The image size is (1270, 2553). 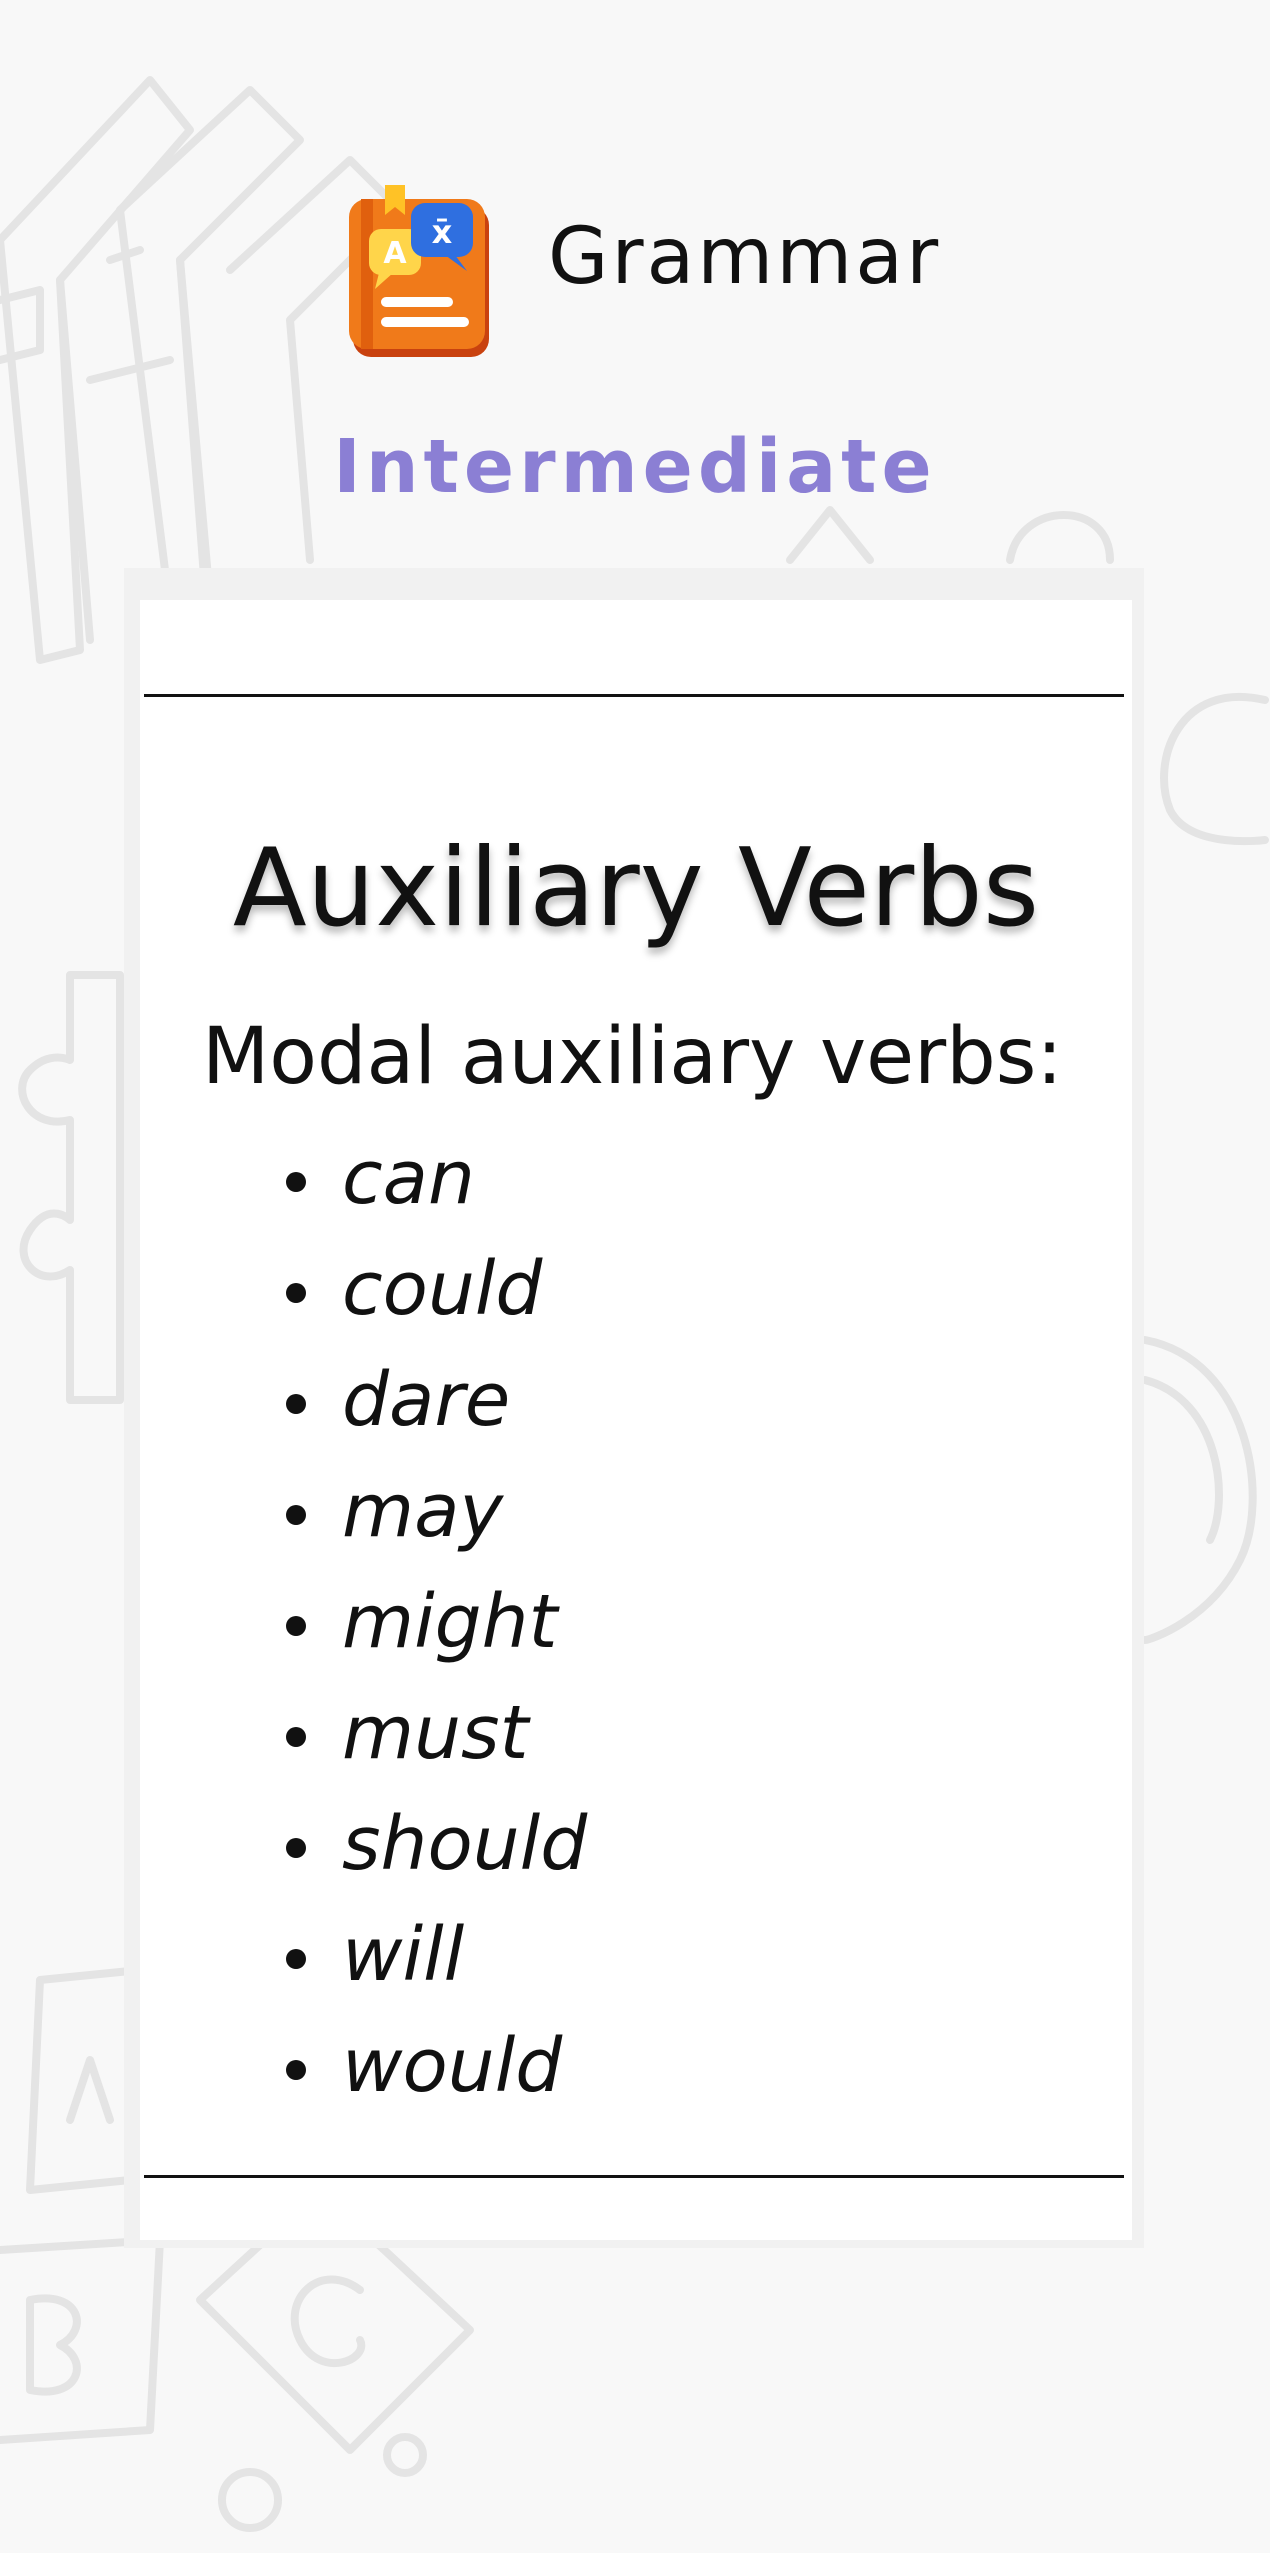 I want to click on verb-label: would, so click(x=452, y=2066).